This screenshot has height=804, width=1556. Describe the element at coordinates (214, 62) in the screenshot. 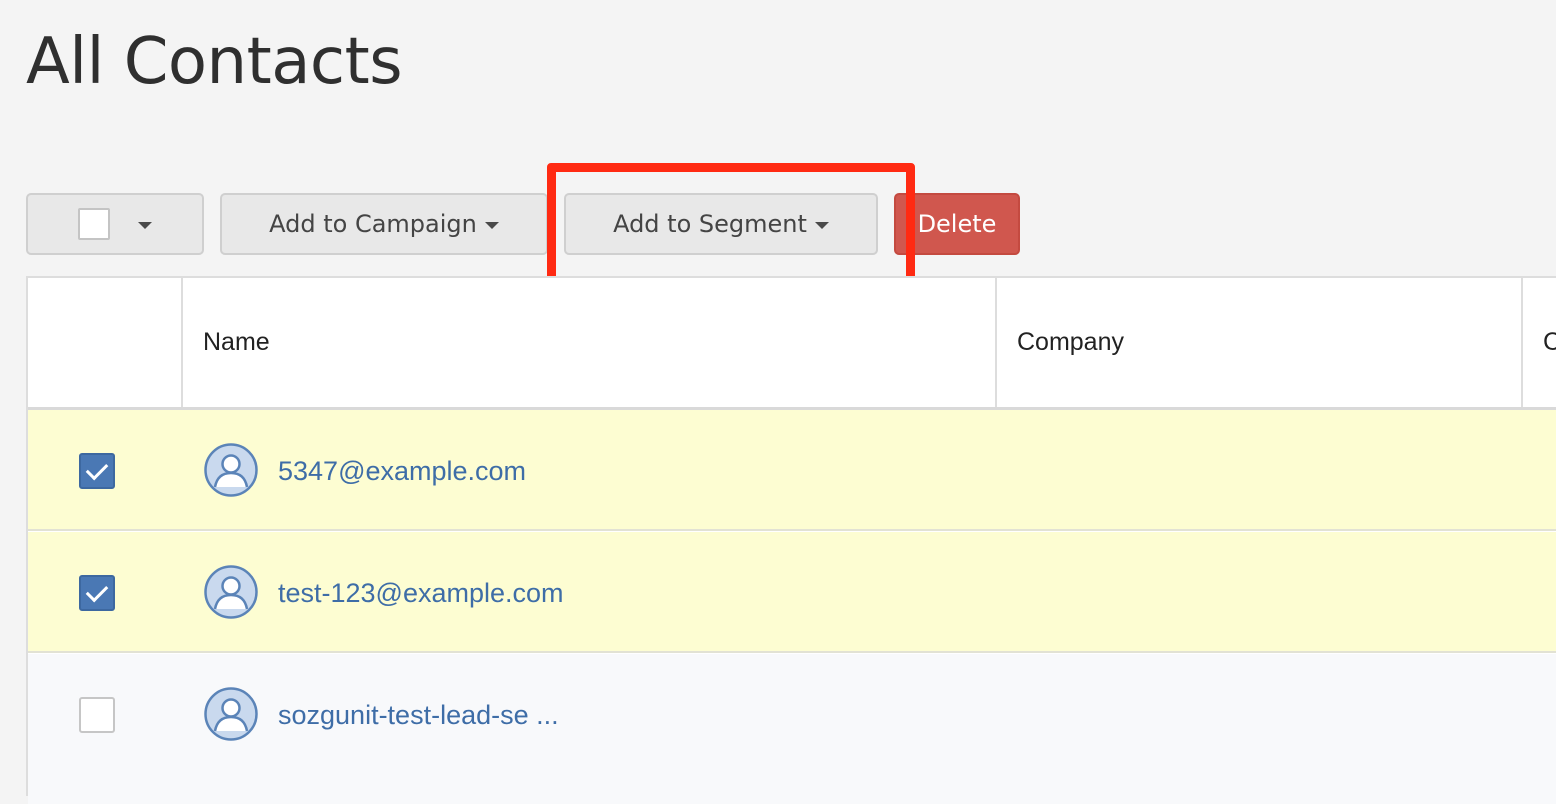

I see `page-title: All Contacts` at that location.